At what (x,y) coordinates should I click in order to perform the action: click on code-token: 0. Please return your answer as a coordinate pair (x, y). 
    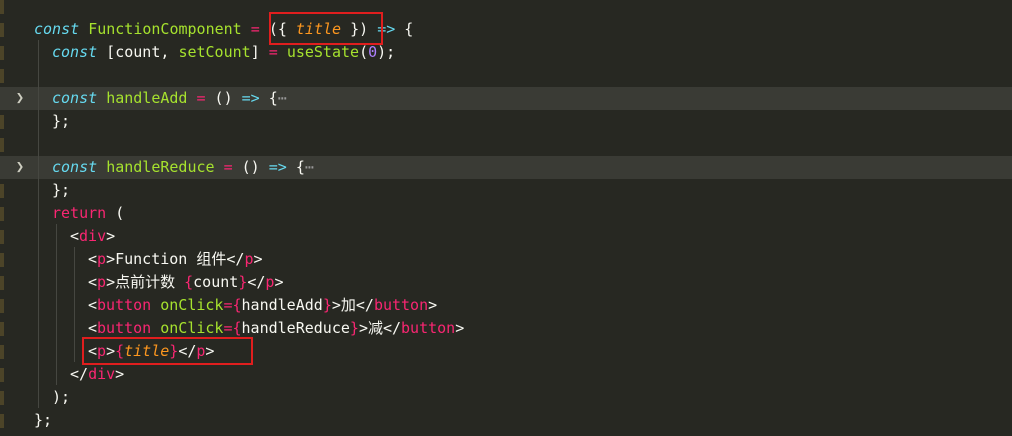
    Looking at the image, I should click on (373, 52).